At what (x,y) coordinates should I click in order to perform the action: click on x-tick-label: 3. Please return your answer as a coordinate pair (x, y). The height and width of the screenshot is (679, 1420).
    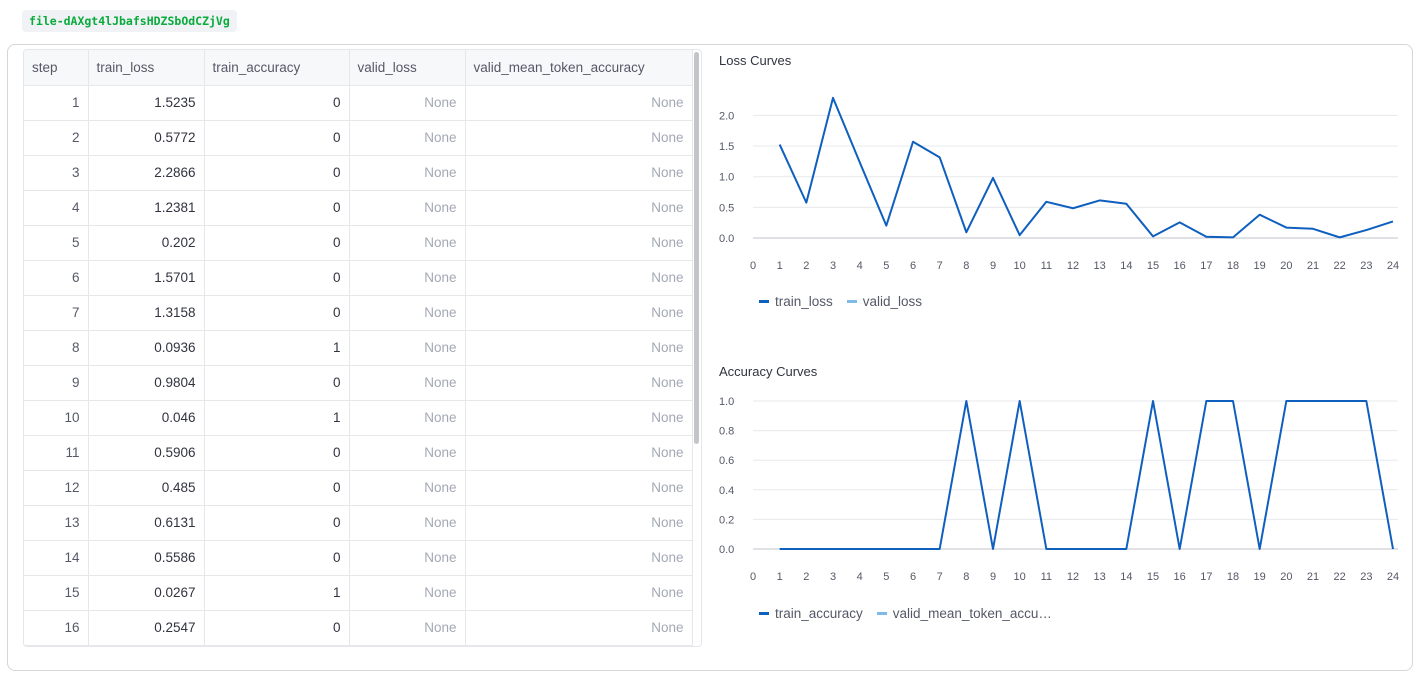
    Looking at the image, I should click on (833, 577).